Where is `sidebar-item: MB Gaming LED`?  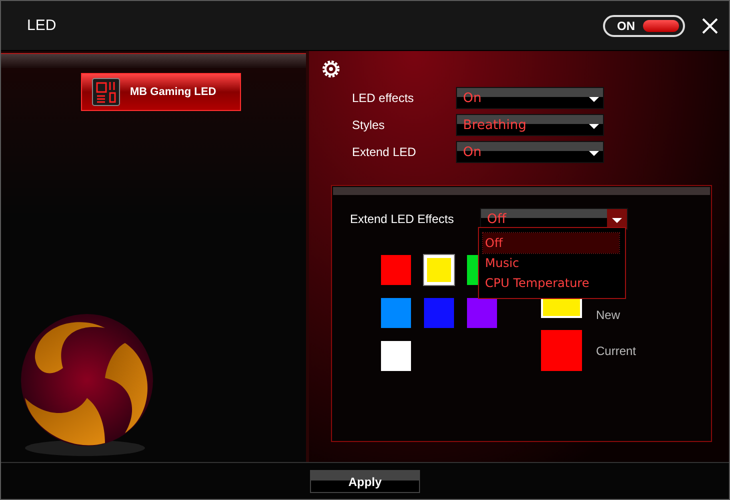 sidebar-item: MB Gaming LED is located at coordinates (161, 92).